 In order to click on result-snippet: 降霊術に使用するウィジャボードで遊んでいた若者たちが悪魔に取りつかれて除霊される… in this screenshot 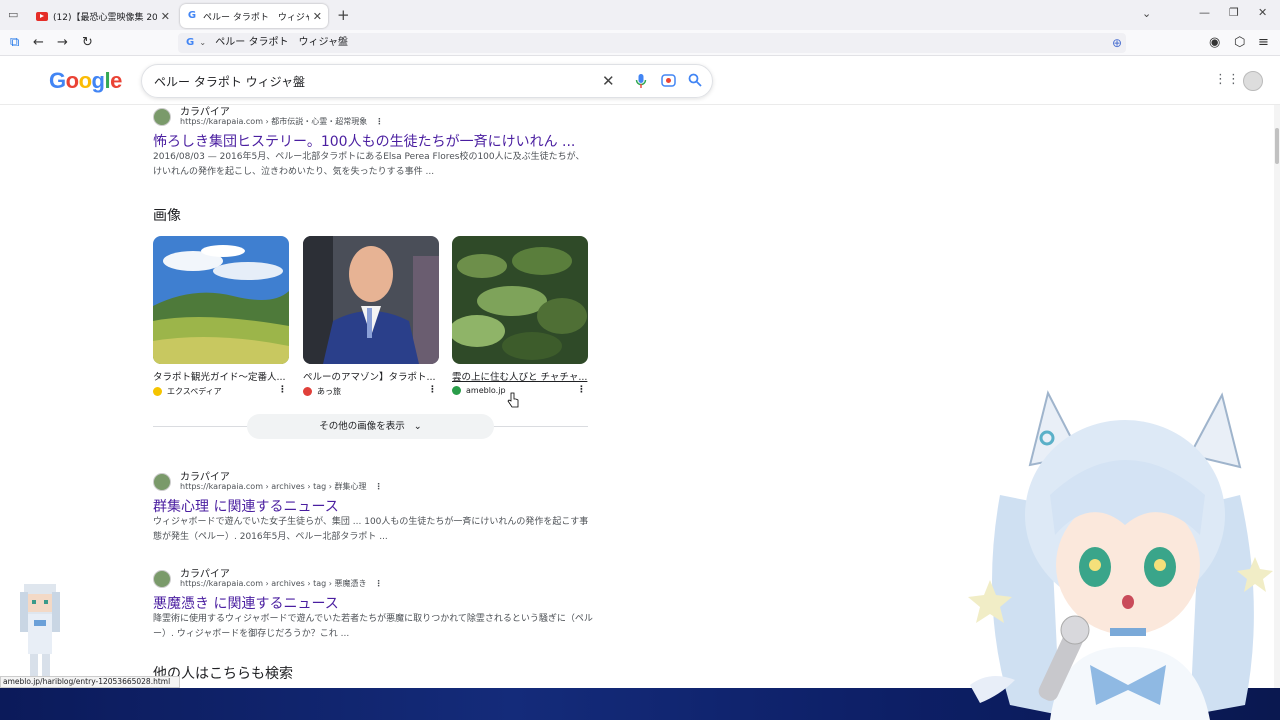, I will do `click(373, 626)`.